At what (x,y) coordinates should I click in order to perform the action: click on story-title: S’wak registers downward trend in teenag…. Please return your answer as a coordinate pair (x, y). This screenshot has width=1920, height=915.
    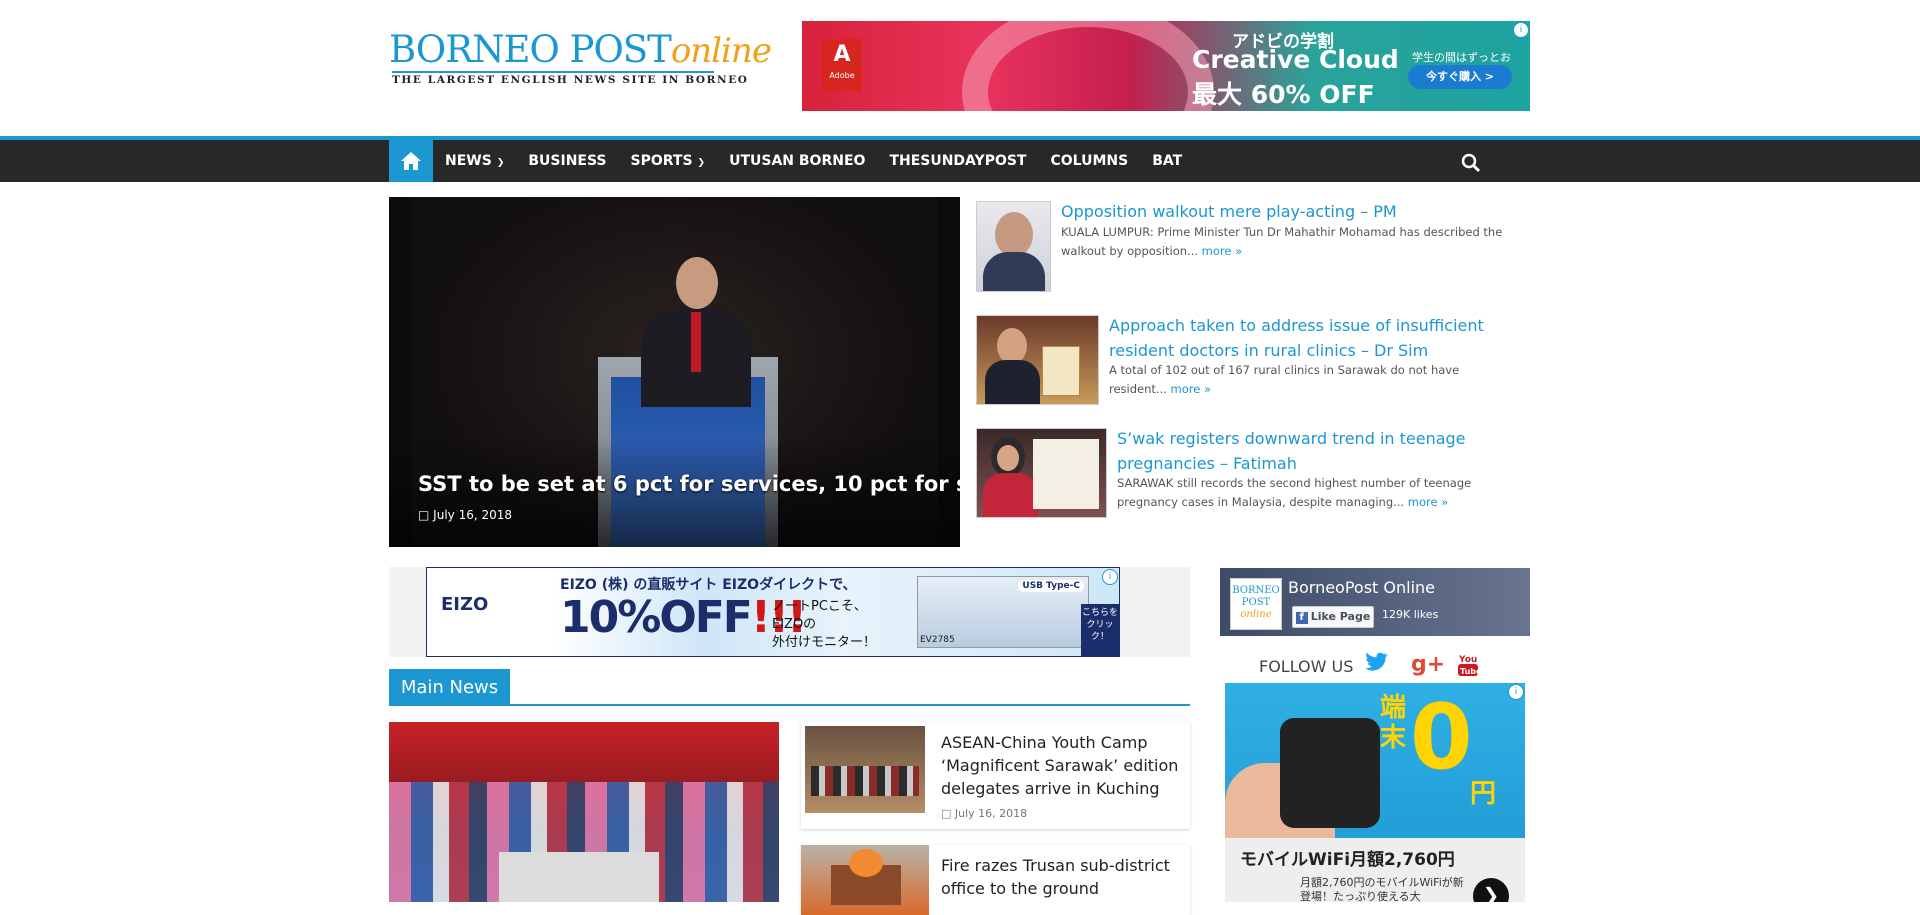
    Looking at the image, I should click on (1319, 451).